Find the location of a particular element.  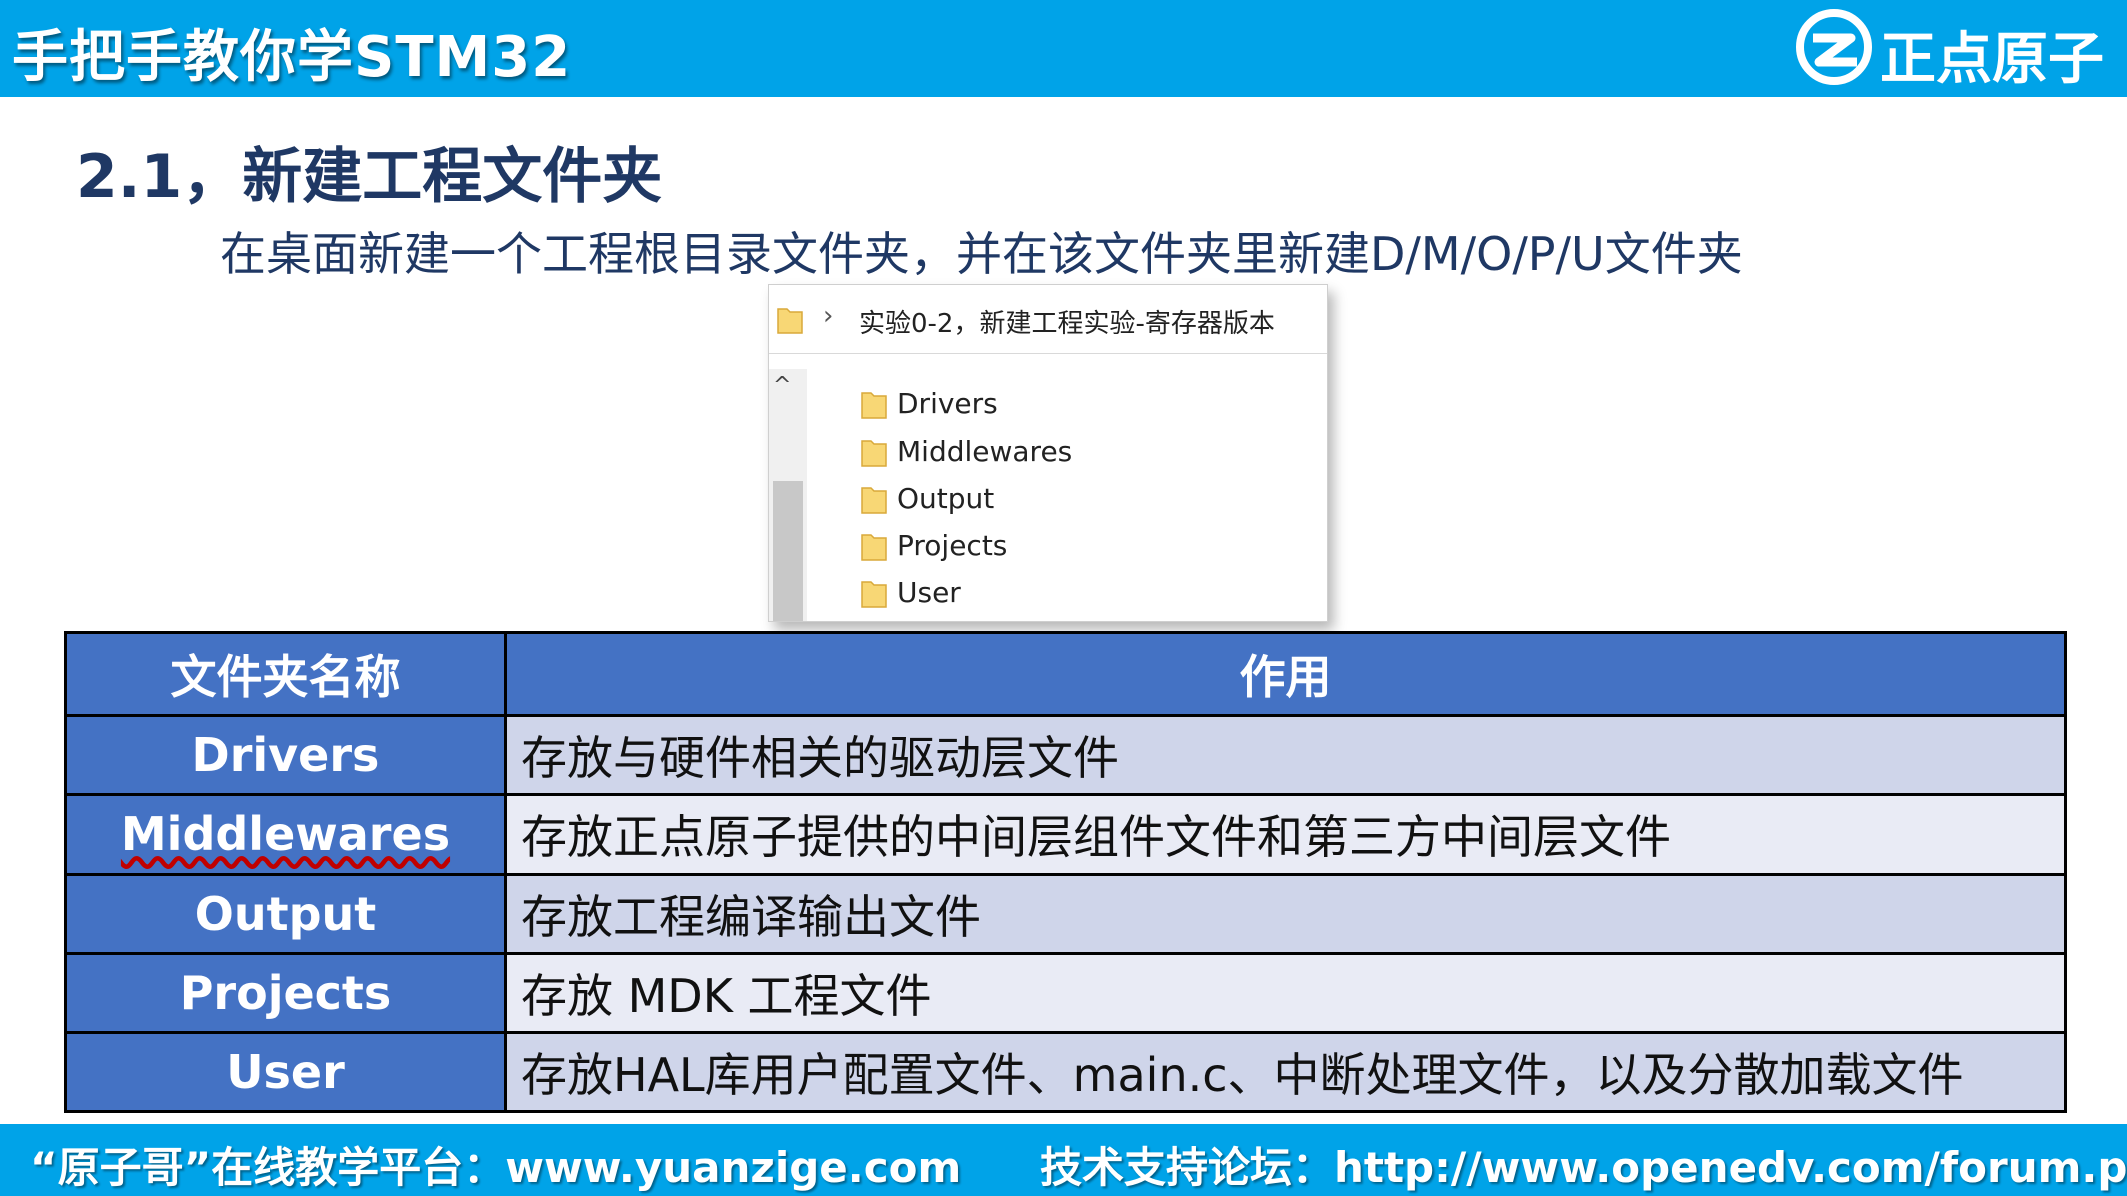

folder-purpose-cell: 存放HAL库用户配置文件、main.c、中断处理文件，以及分散加载文件 is located at coordinates (1285, 1072).